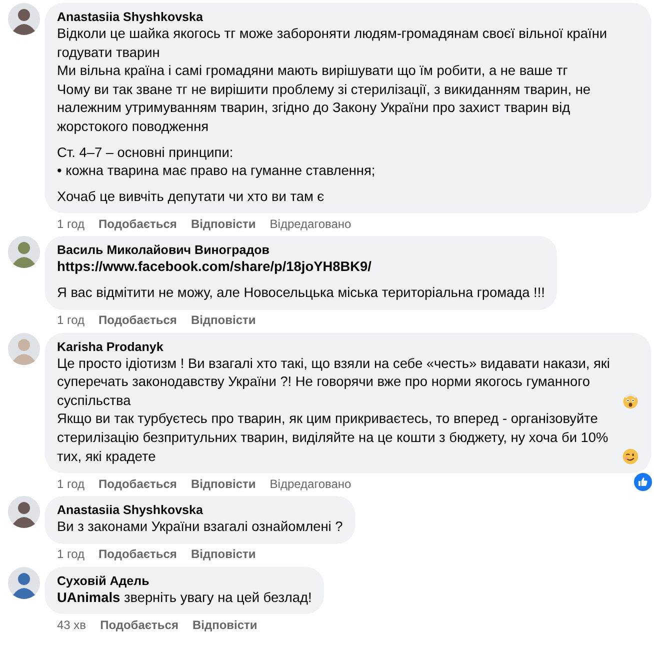 The width and height of the screenshot is (654, 666). What do you see at coordinates (348, 346) in the screenshot?
I see `author-name: Karisha Prodanyk` at bounding box center [348, 346].